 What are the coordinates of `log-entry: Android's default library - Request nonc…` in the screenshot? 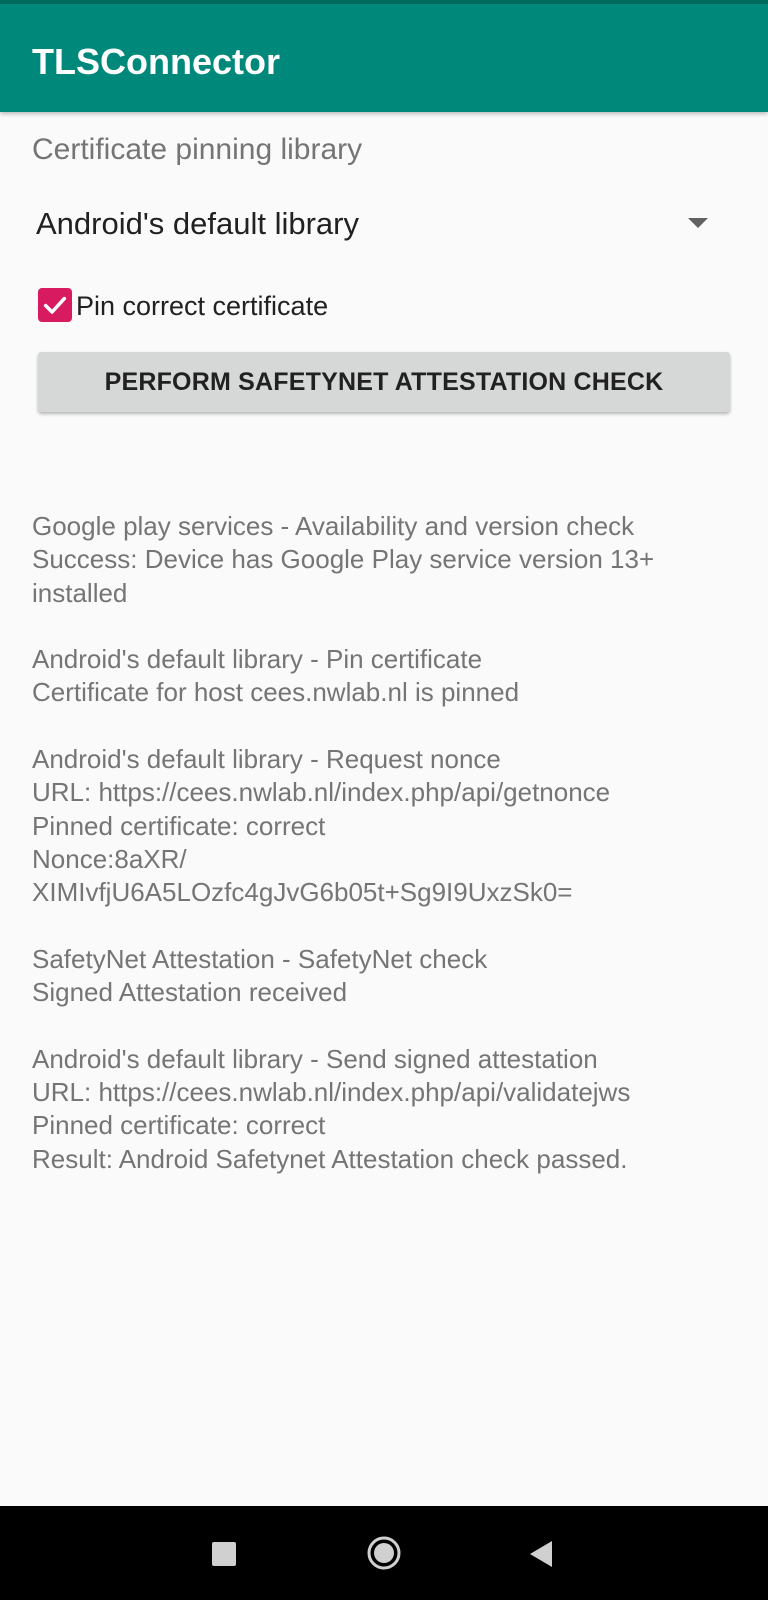 It's located at (388, 826).